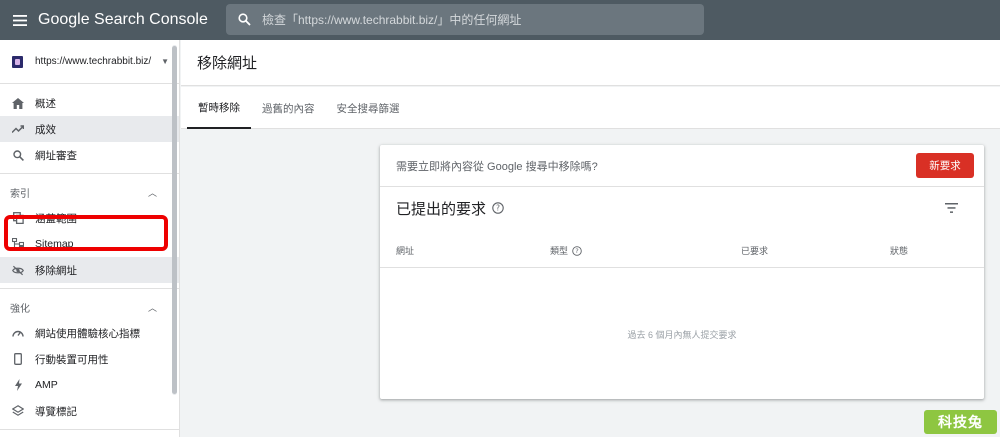  I want to click on section-label: 索引, so click(20, 194).